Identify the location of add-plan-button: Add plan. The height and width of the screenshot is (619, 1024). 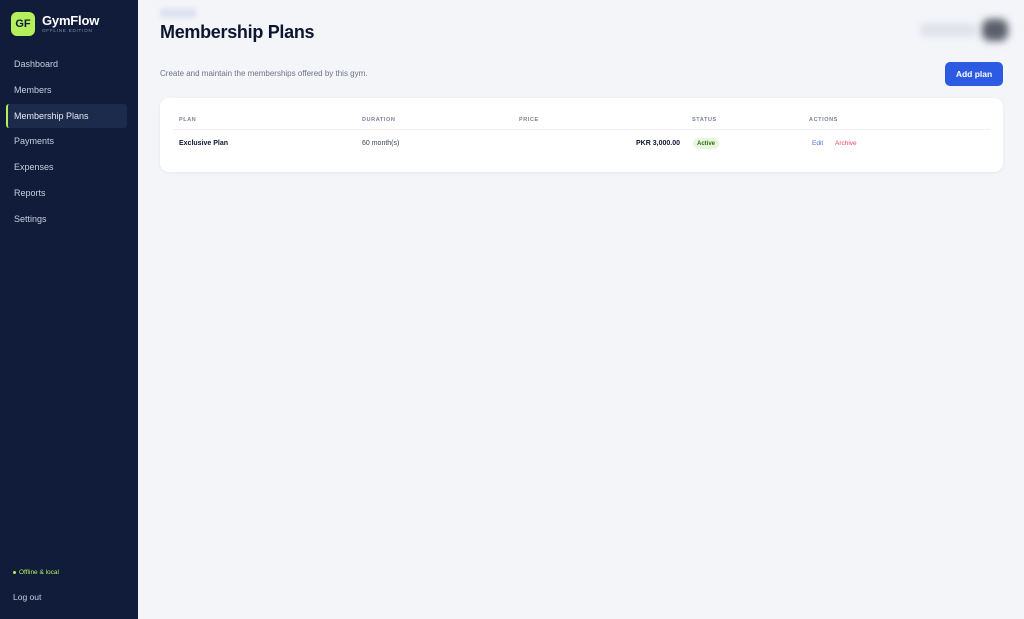
(974, 74).